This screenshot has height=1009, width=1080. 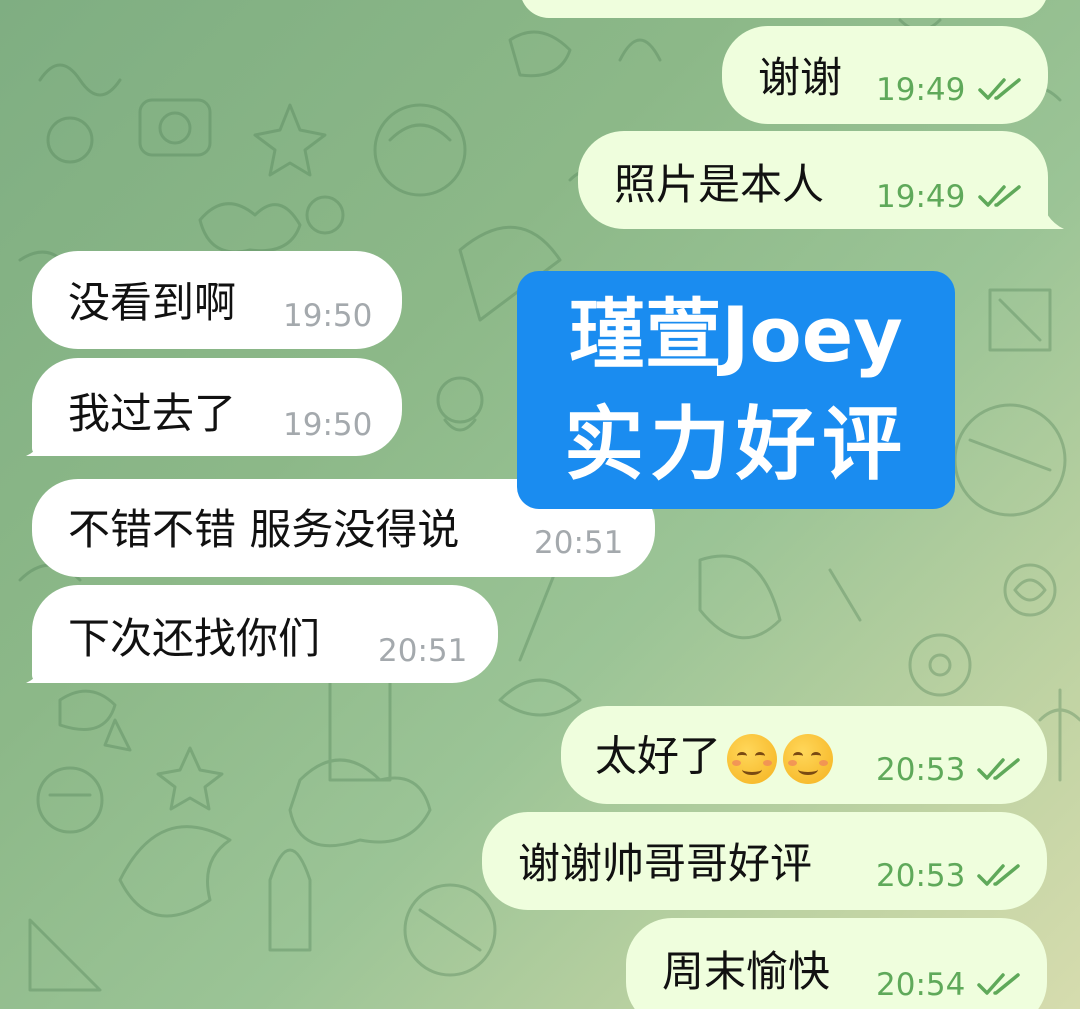 I want to click on message-text: 谢谢, so click(x=800, y=77).